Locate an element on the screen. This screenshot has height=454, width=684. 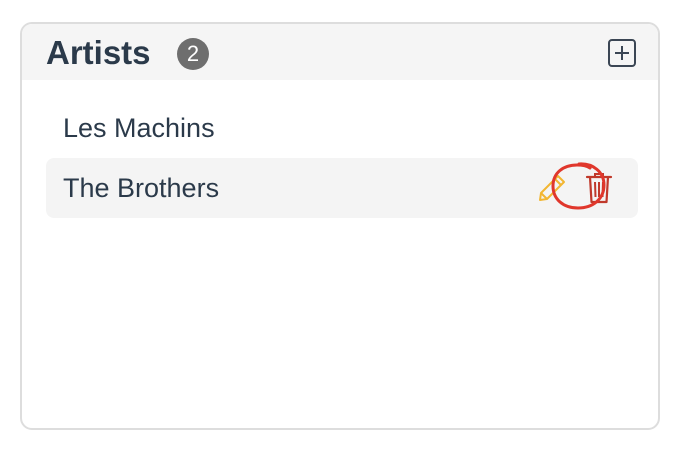
plus-icon is located at coordinates (622, 53).